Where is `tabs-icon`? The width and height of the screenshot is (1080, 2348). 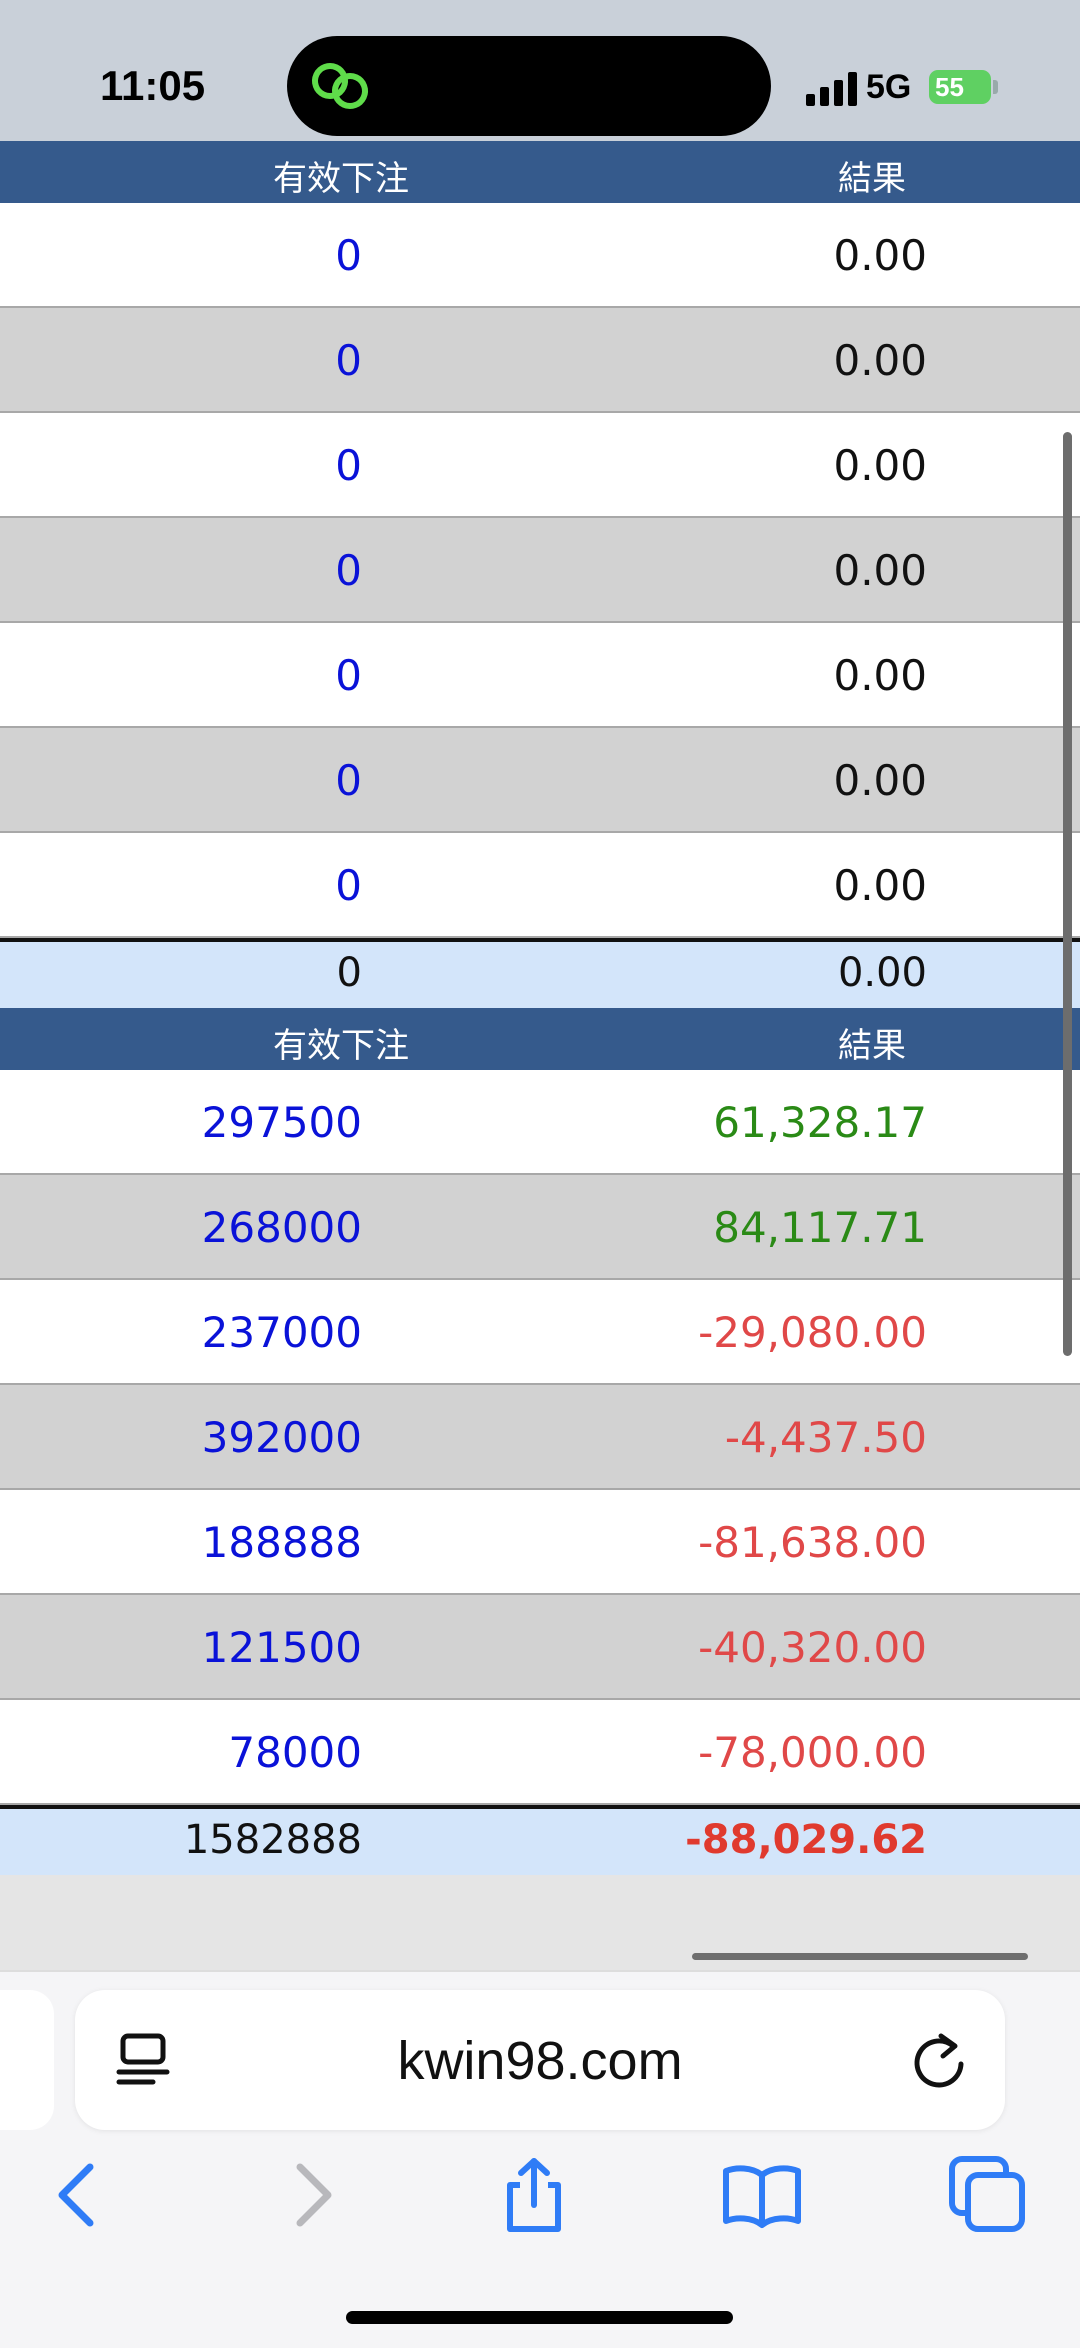
tabs-icon is located at coordinates (988, 2195).